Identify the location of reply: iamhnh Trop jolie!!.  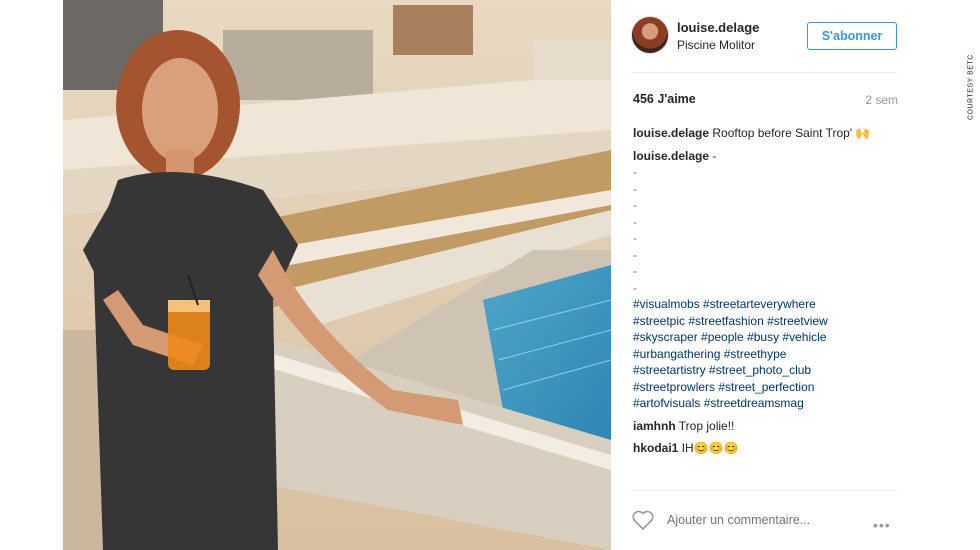
(768, 426).